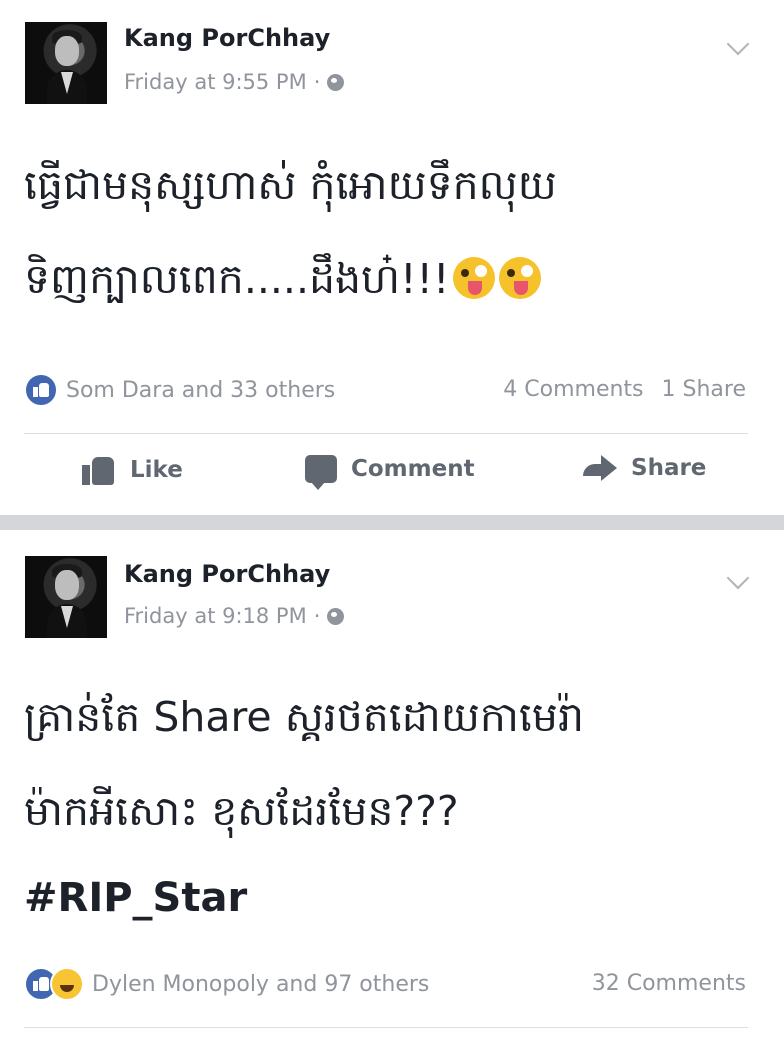 The width and height of the screenshot is (784, 1039). I want to click on like-label: Like, so click(156, 470).